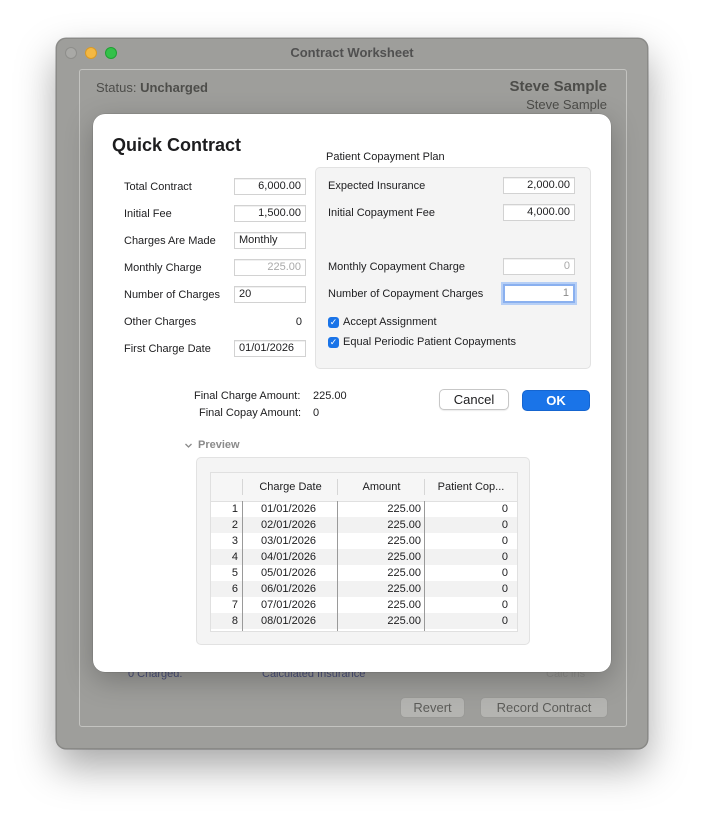 This screenshot has width=704, height=823. I want to click on equal-periodic-copay-label: Equal Periodic Patient Copayments, so click(429, 342).